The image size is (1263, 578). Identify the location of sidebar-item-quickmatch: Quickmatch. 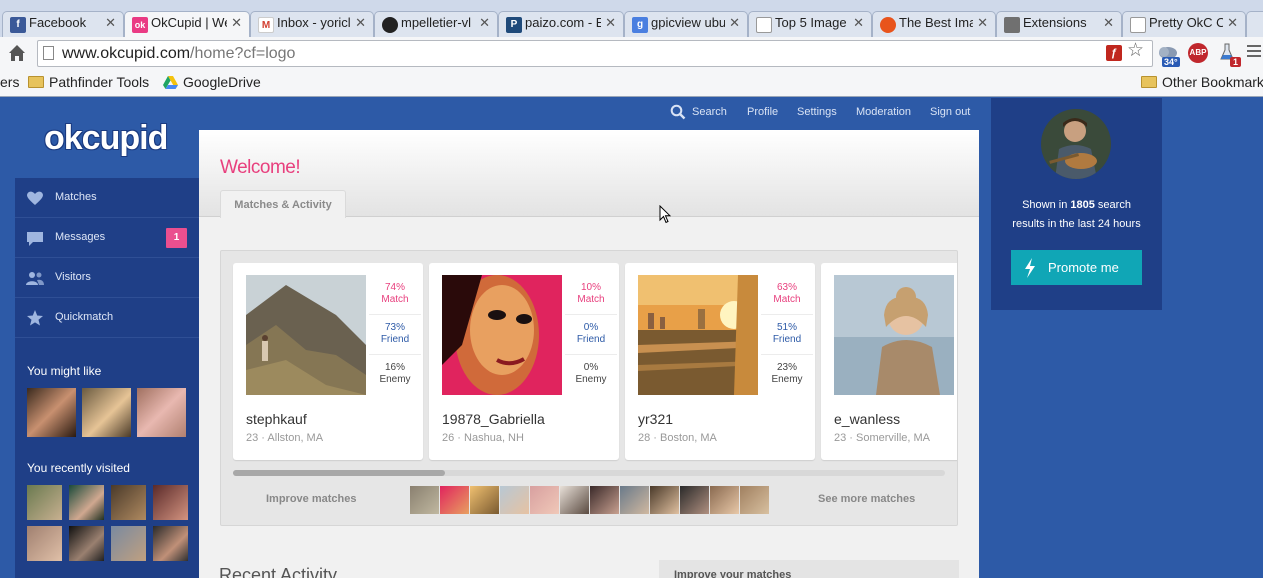
(107, 318).